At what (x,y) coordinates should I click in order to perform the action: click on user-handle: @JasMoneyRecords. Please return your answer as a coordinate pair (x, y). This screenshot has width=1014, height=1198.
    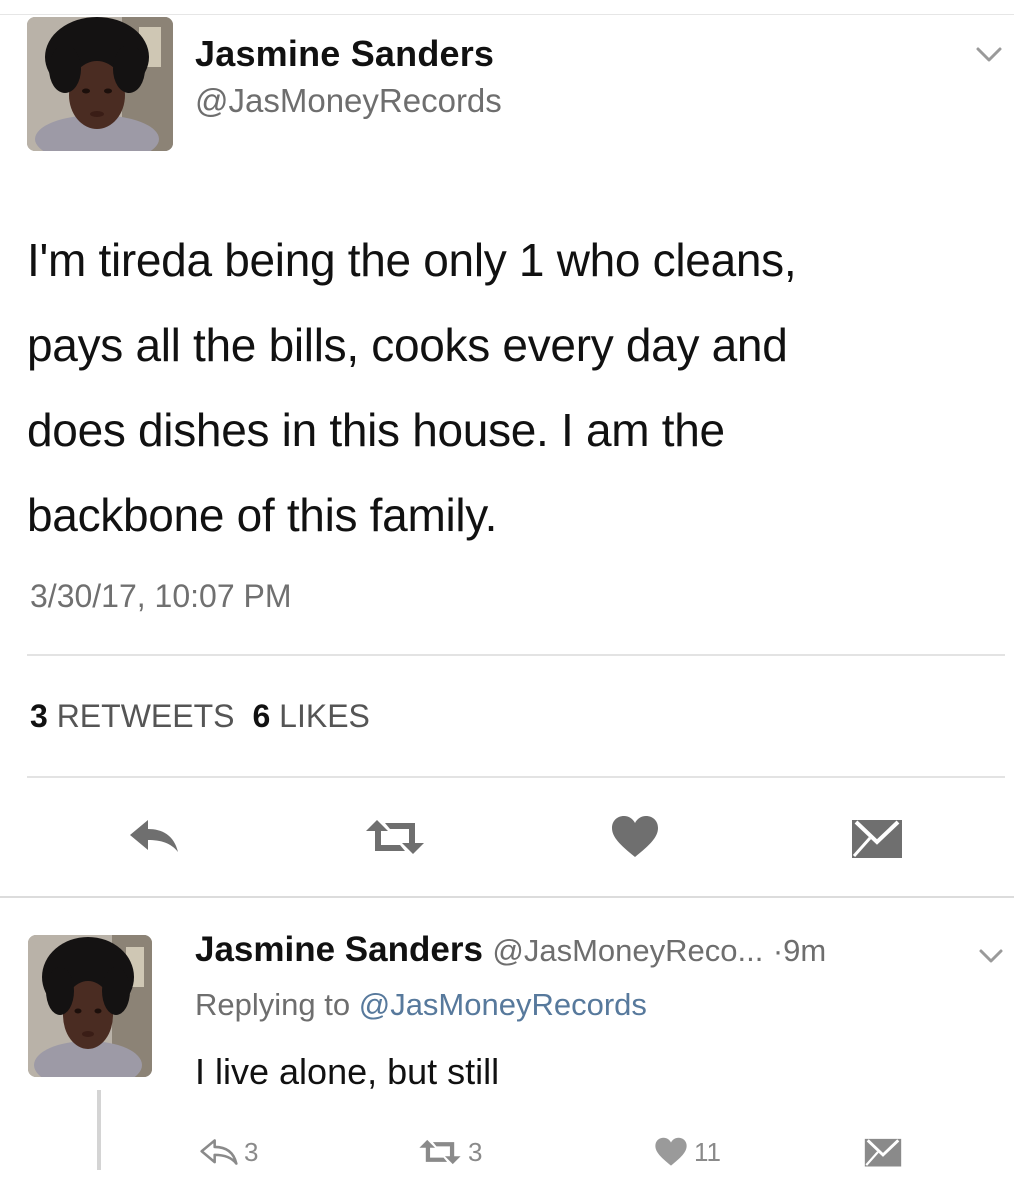
    Looking at the image, I should click on (348, 101).